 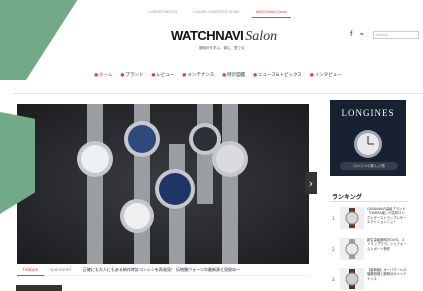 I want to click on rss-icon: ⌁, so click(x=361, y=34).